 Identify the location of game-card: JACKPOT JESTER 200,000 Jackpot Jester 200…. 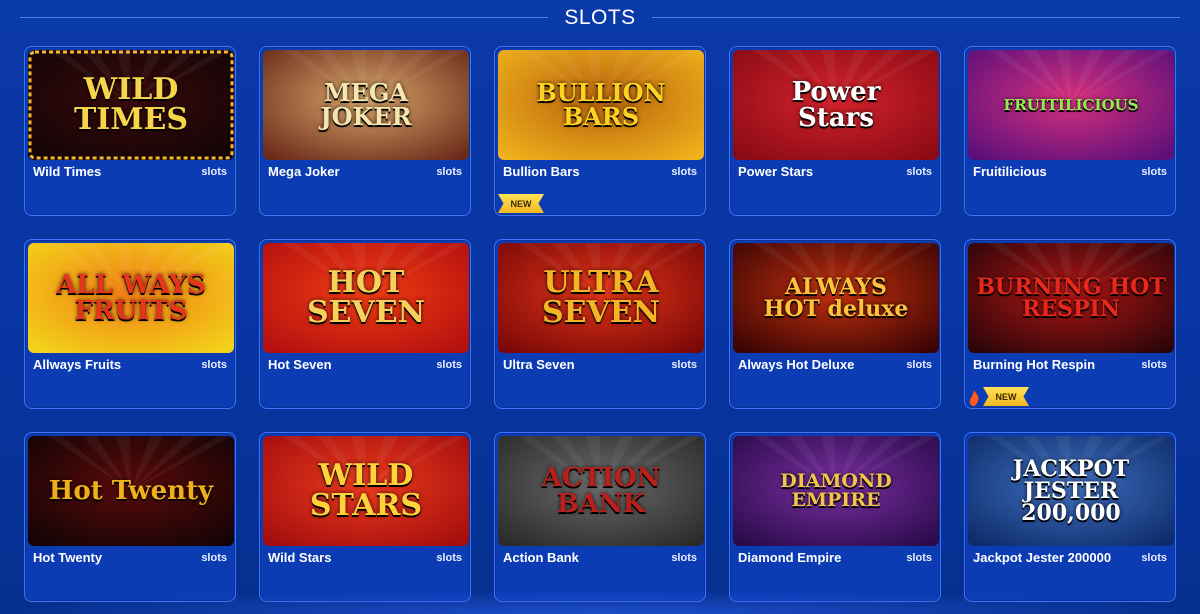
(1070, 517).